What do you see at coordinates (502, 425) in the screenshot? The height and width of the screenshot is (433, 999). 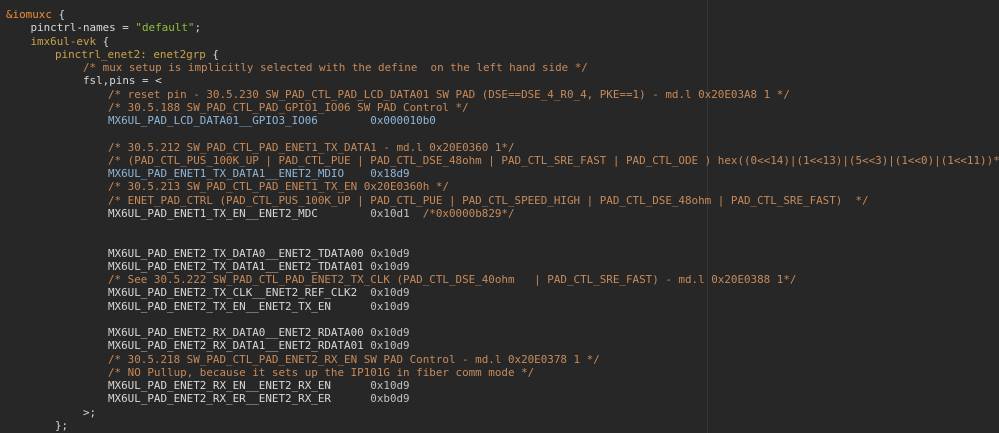 I see `code-line: };` at bounding box center [502, 425].